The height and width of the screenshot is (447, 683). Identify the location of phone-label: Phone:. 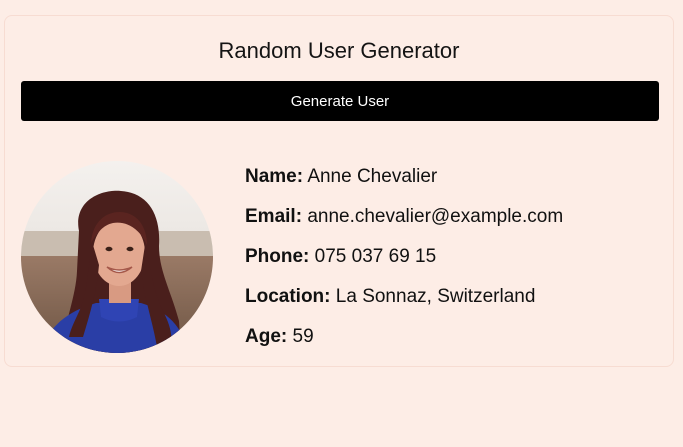
(277, 256).